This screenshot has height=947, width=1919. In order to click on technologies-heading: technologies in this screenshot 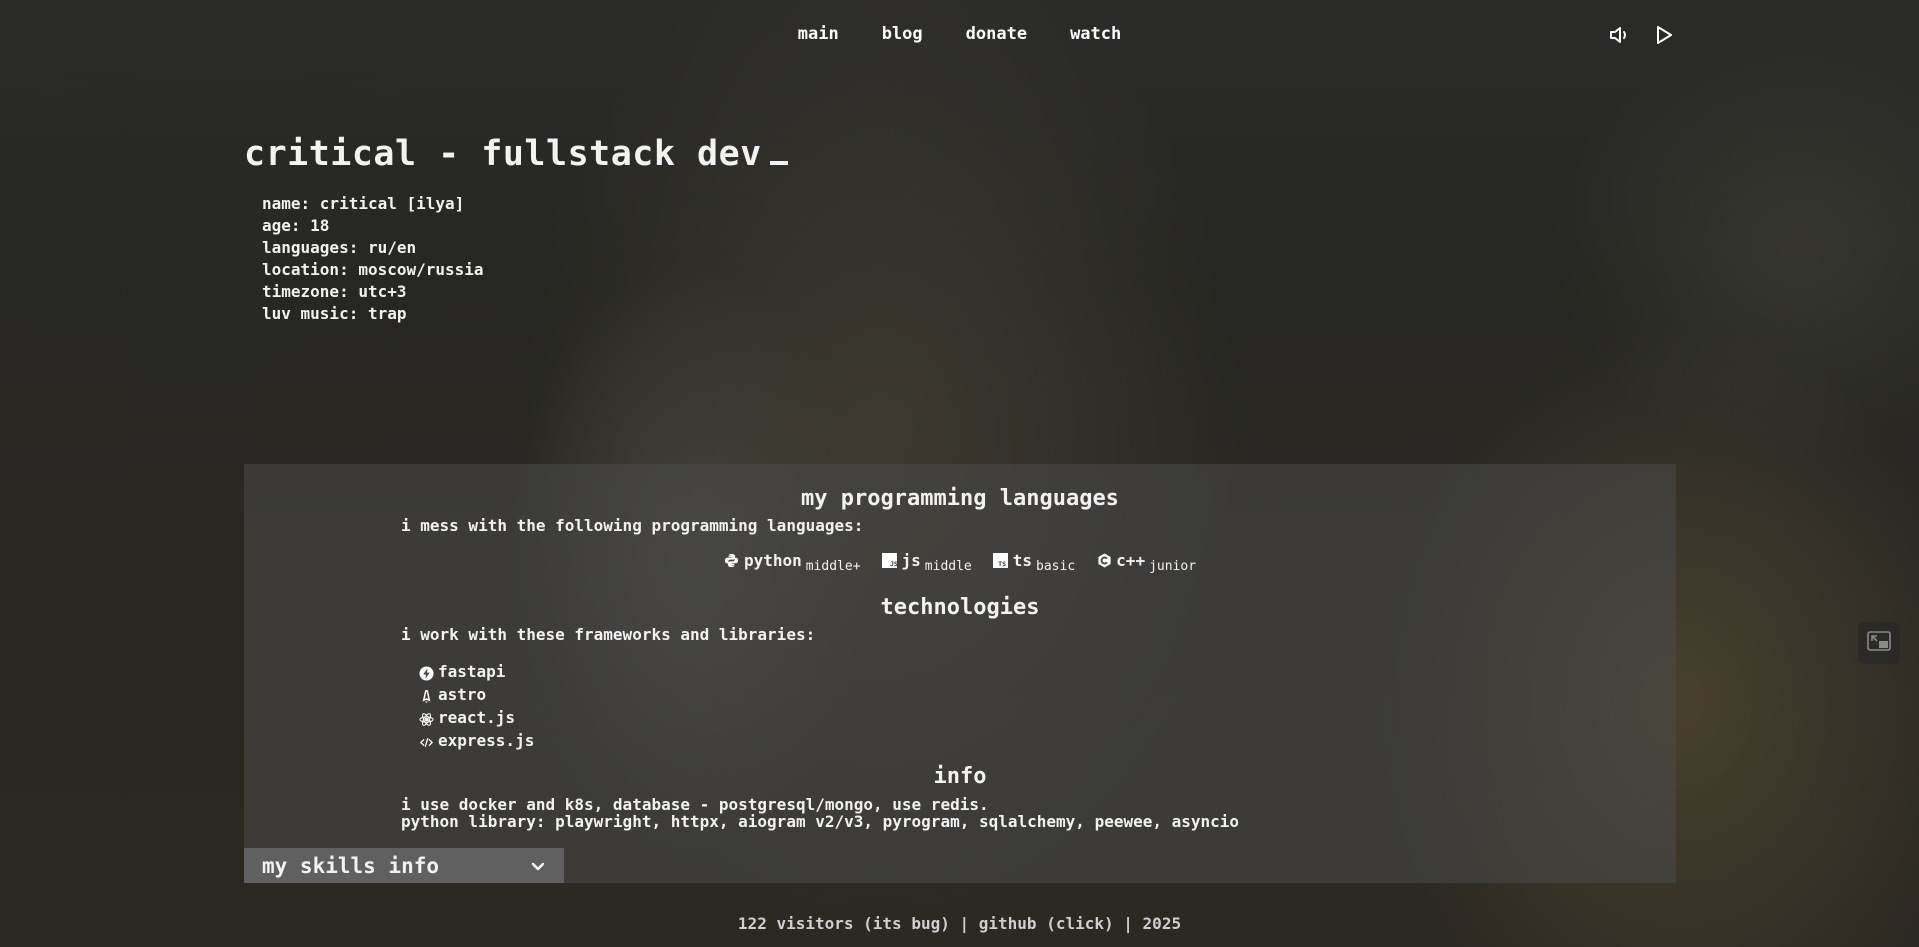, I will do `click(960, 607)`.